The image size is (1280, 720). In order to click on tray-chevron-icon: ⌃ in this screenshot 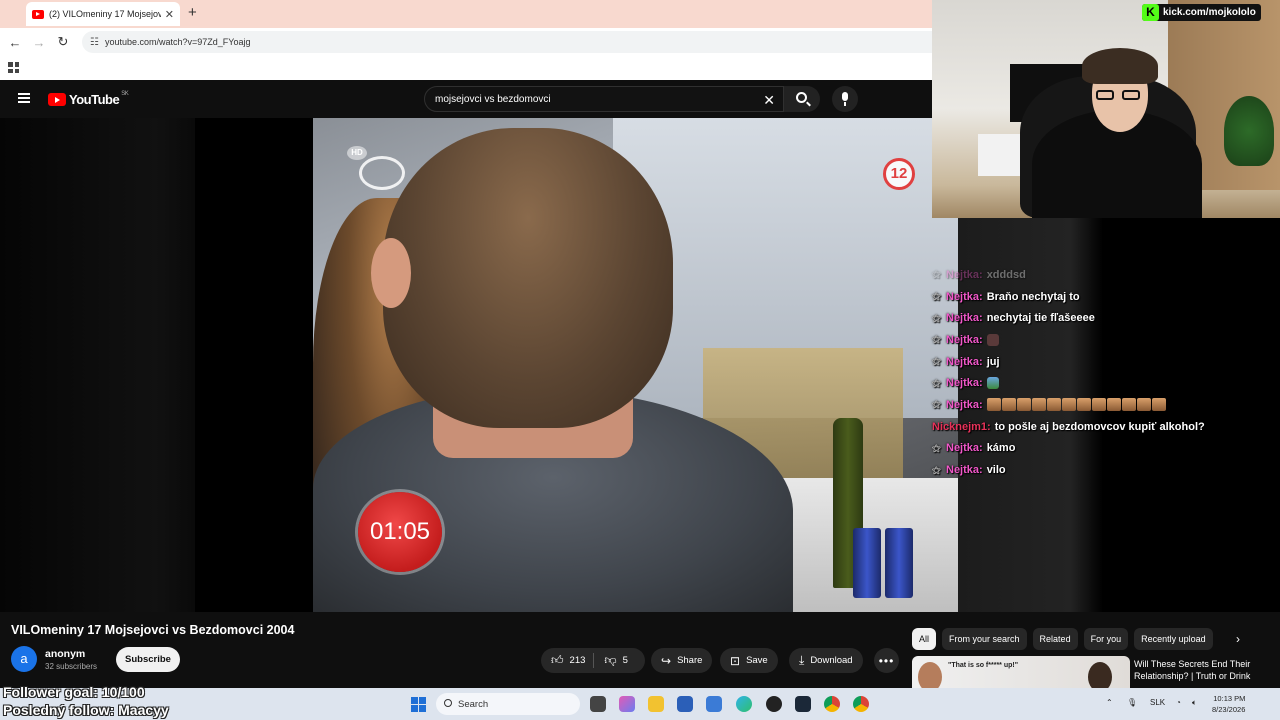, I will do `click(1109, 702)`.